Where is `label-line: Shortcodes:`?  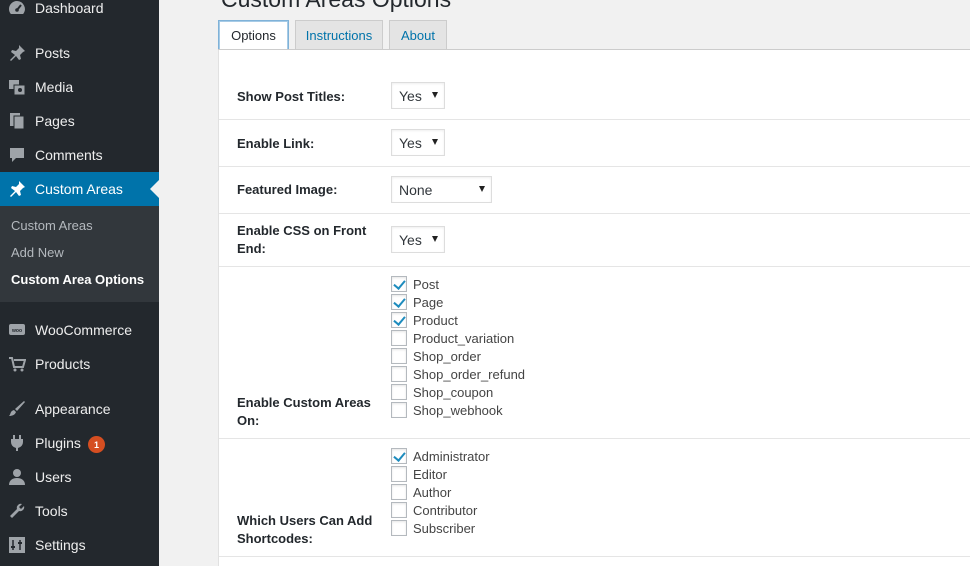 label-line: Shortcodes: is located at coordinates (275, 538).